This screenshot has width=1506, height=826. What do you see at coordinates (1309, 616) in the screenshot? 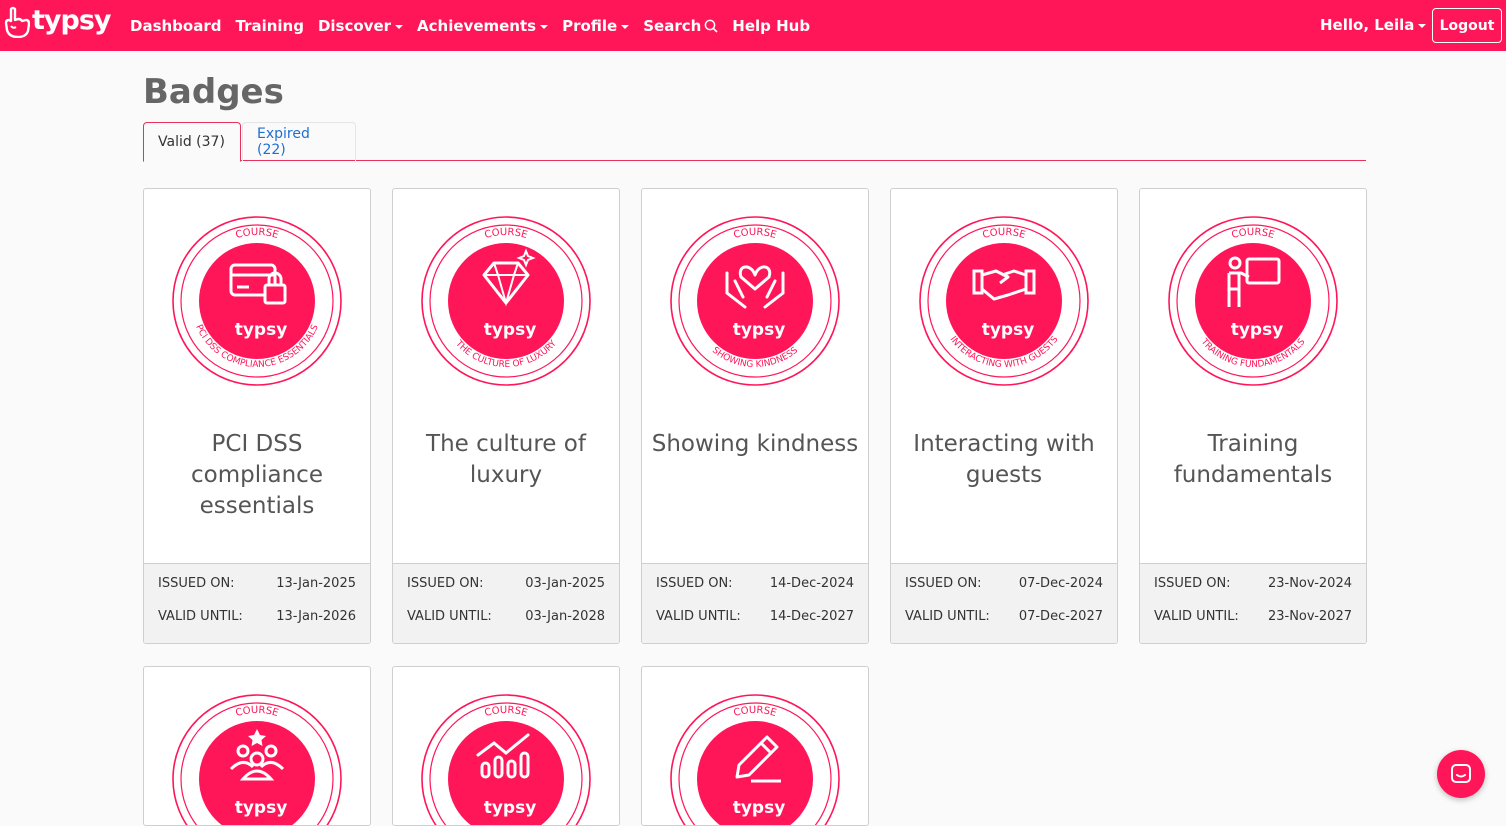
I see `valid-until-date: 23-Nov-2027` at bounding box center [1309, 616].